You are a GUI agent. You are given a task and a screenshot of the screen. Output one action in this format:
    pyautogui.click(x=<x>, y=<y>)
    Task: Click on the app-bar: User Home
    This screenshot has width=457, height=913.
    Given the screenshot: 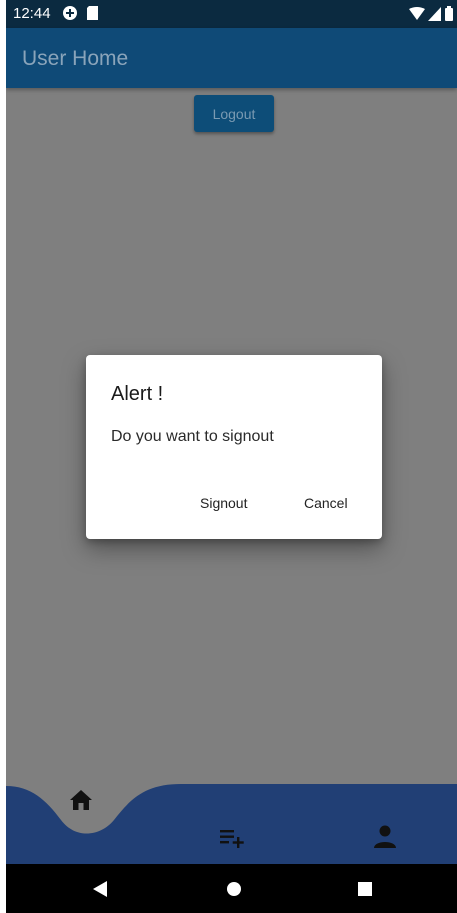 What is the action you would take?
    pyautogui.click(x=231, y=58)
    